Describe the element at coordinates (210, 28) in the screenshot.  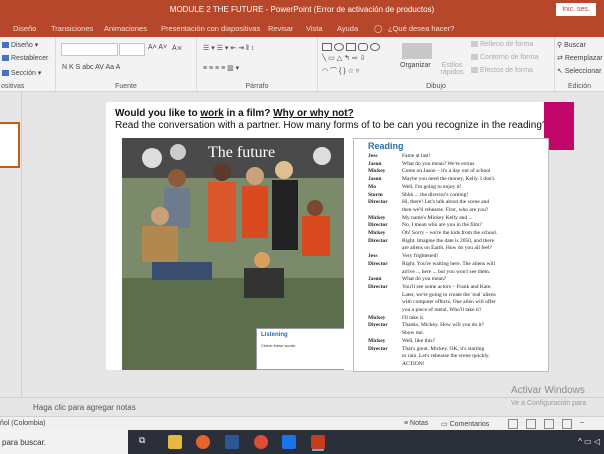
I see `tab-slideshow: Presentación con diapositivas` at that location.